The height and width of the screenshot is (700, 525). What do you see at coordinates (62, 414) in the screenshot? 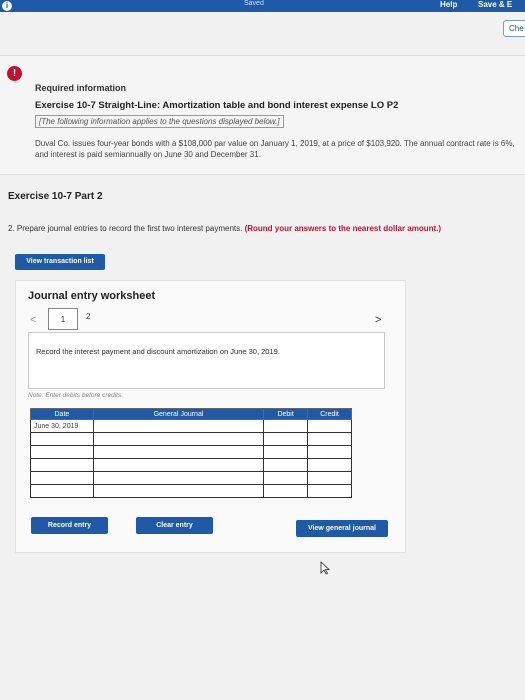
I see `date-header: Date` at bounding box center [62, 414].